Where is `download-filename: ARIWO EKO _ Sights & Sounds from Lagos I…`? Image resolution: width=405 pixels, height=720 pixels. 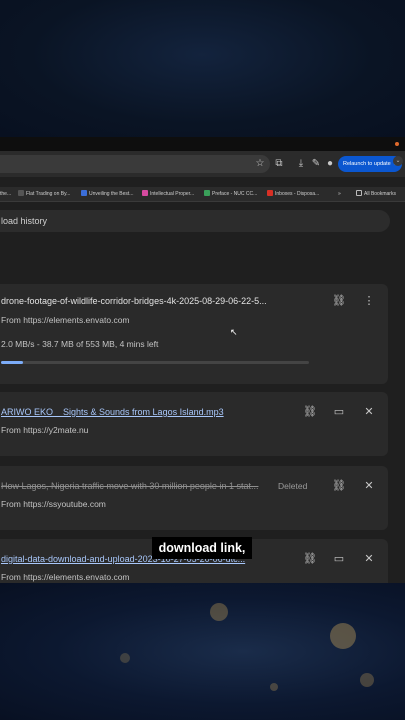 download-filename: ARIWO EKO _ Sights & Sounds from Lagos I… is located at coordinates (146, 412).